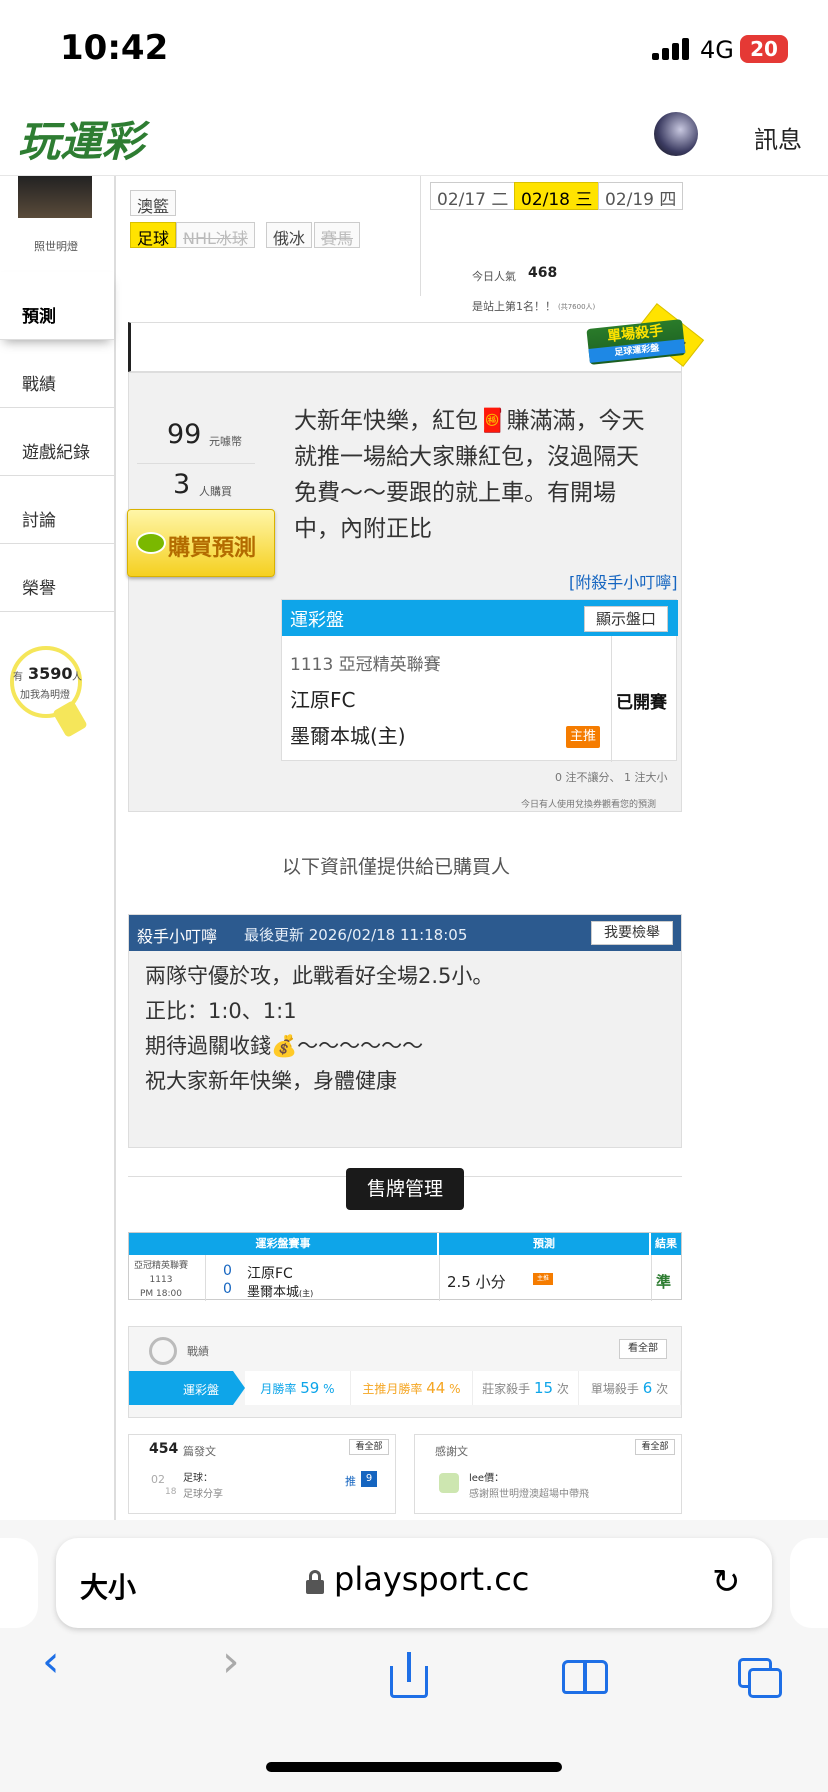 The height and width of the screenshot is (1792, 828). I want to click on thanks-text: 感謝照世明燈澳超場中帶飛, so click(529, 1492).